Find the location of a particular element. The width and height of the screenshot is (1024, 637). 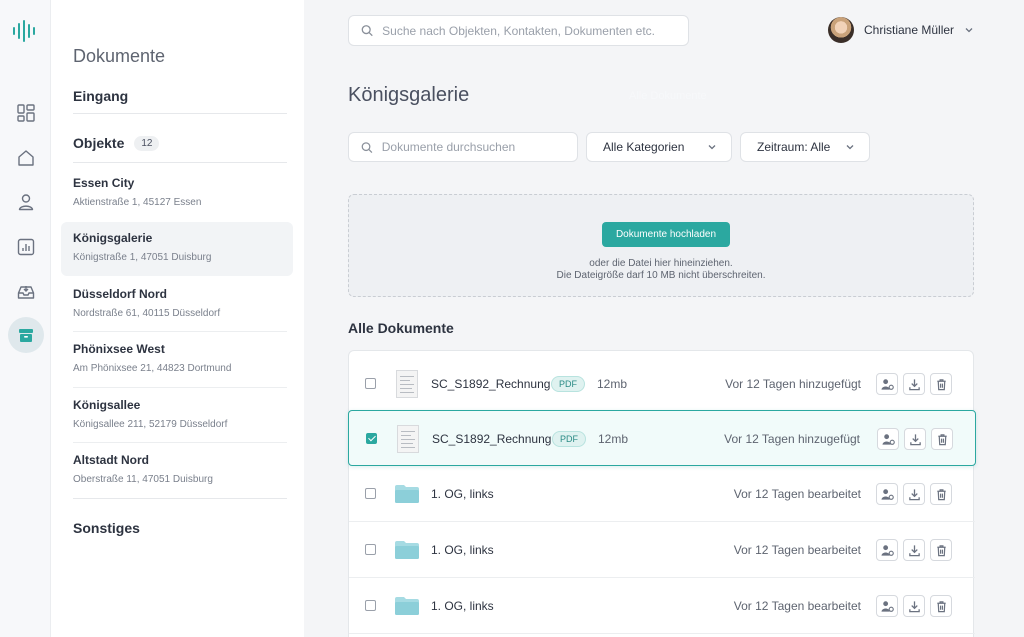

dashboard-icon is located at coordinates (26, 113).